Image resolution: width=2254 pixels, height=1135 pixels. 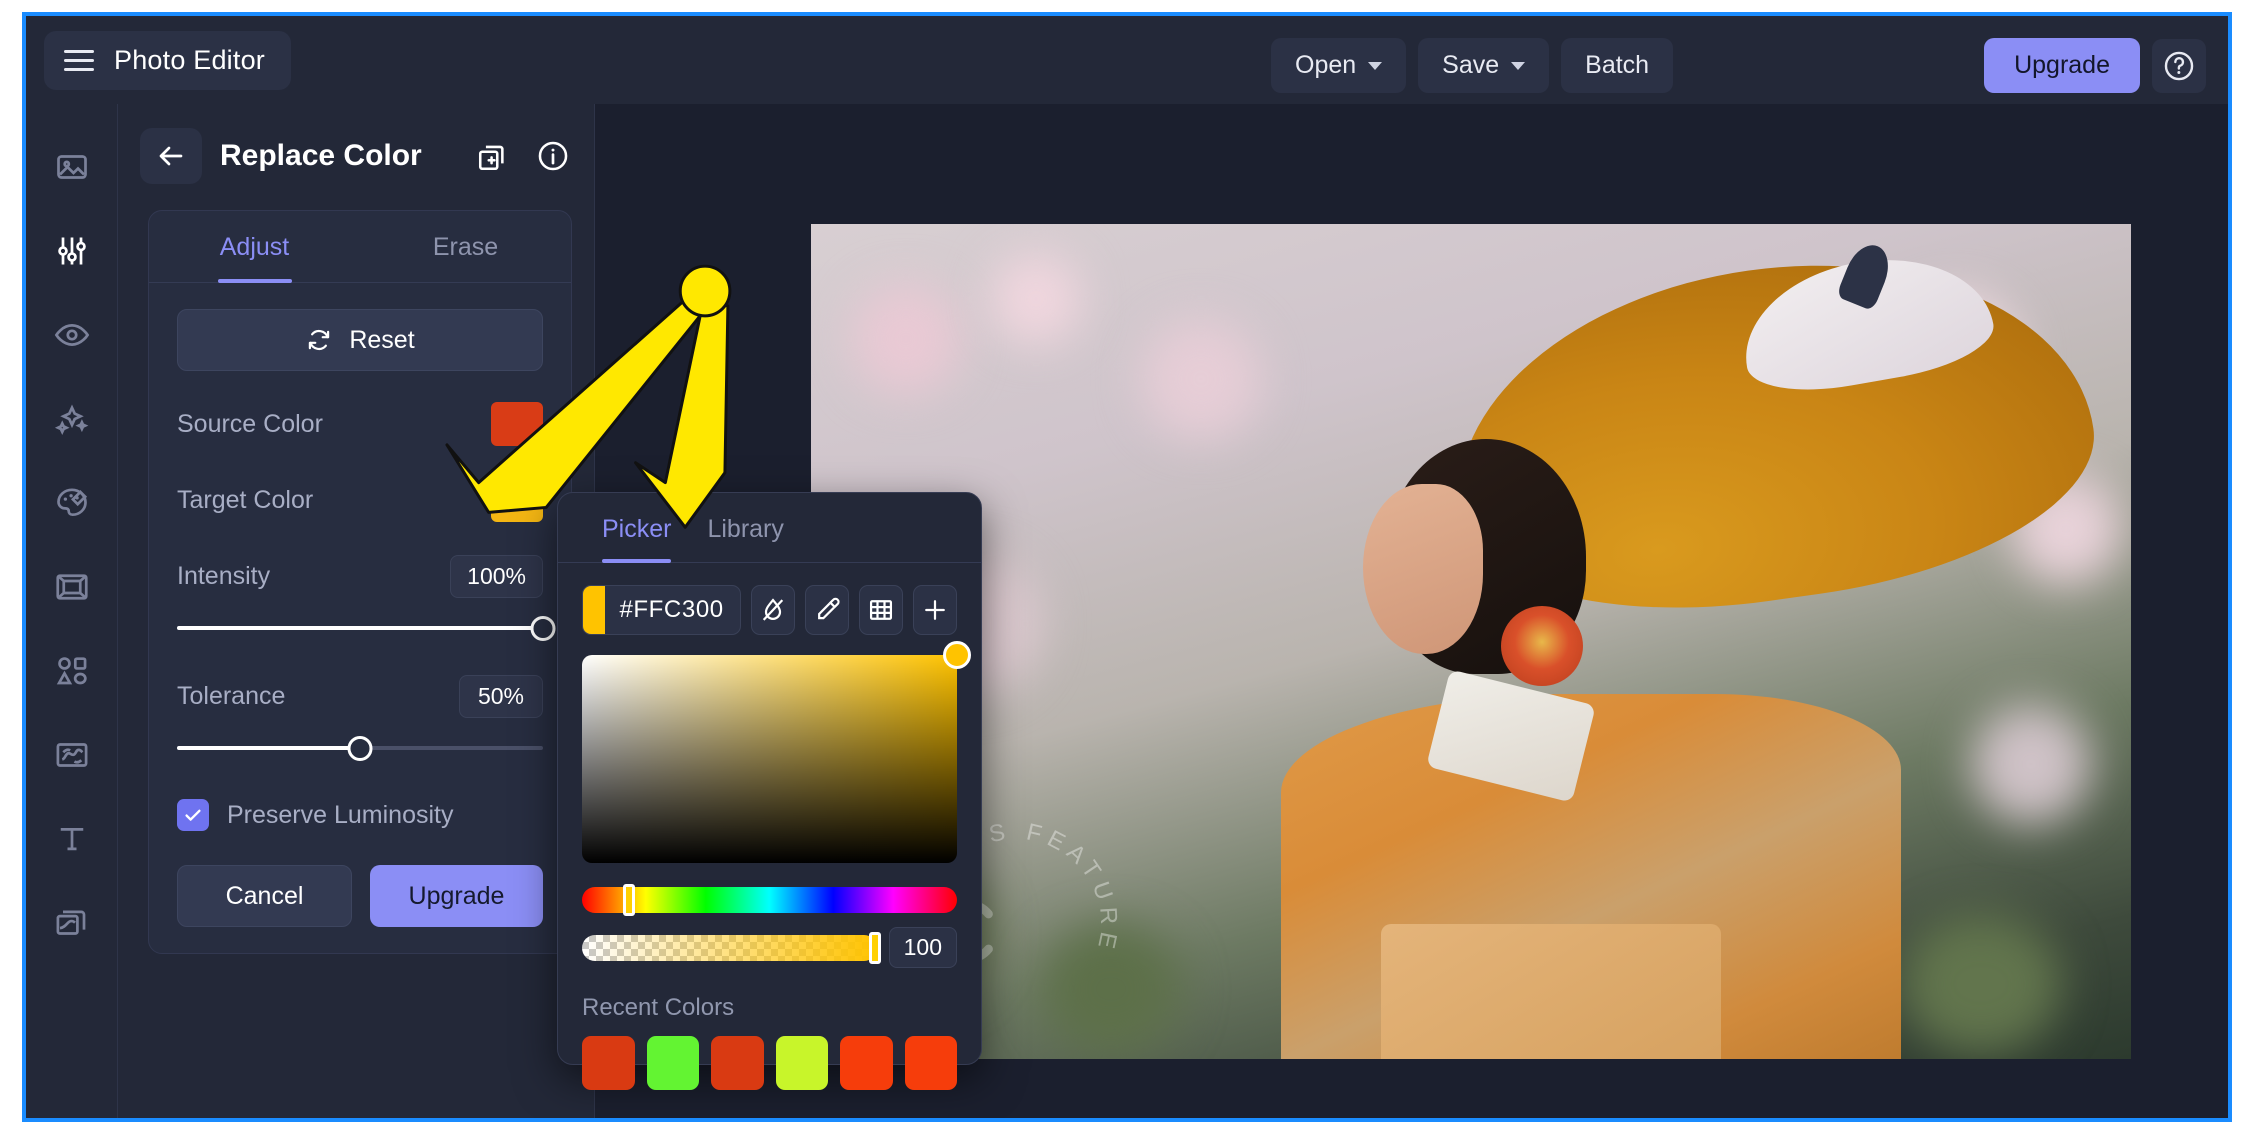 I want to click on preserve-luminosity-row: Preserve Luminosity, so click(x=360, y=815).